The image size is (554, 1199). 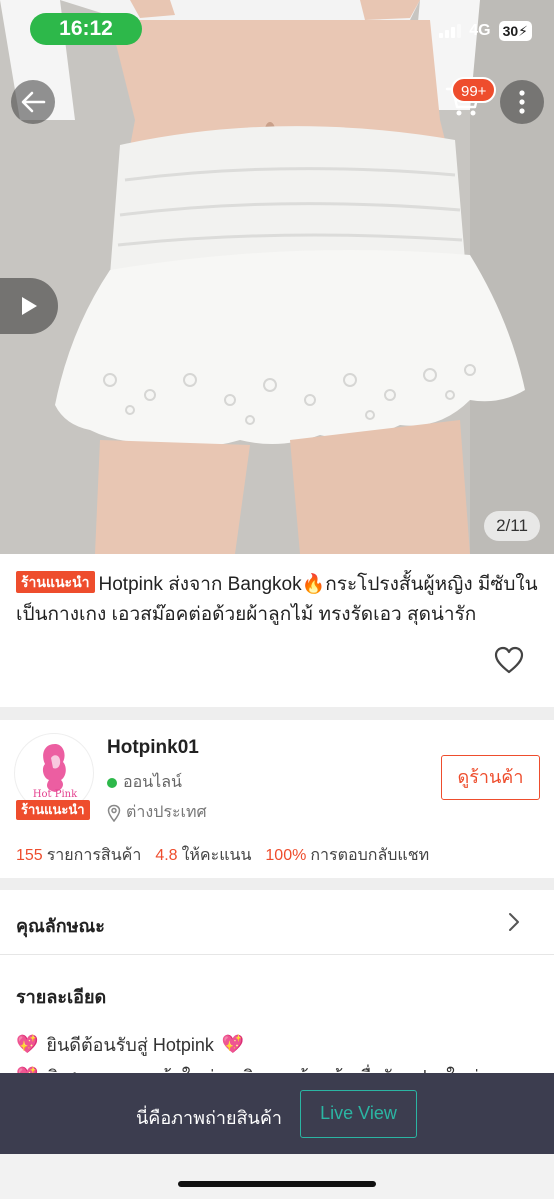 I want to click on location-text: ต่างประเทศ, so click(x=166, y=812).